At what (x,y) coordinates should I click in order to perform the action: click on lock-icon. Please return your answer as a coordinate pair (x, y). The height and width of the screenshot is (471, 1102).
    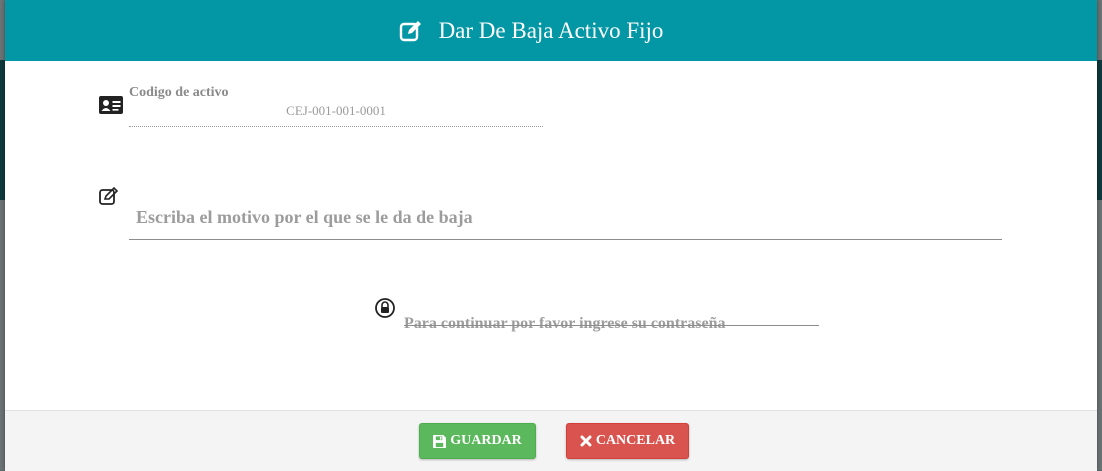
    Looking at the image, I should click on (385, 308).